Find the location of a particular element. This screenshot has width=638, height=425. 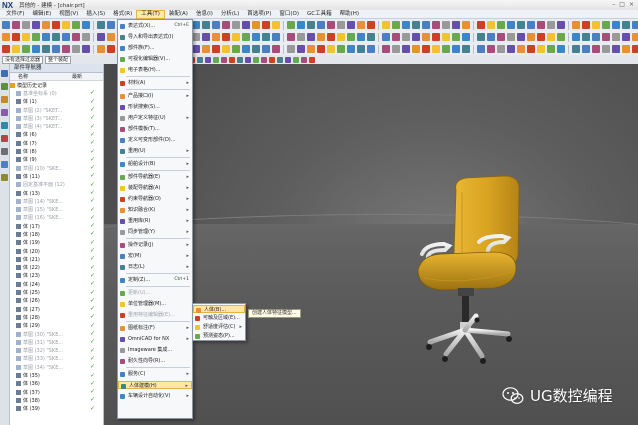

navigator-row: 基准坐标系 (0) ✓ is located at coordinates (56, 93).